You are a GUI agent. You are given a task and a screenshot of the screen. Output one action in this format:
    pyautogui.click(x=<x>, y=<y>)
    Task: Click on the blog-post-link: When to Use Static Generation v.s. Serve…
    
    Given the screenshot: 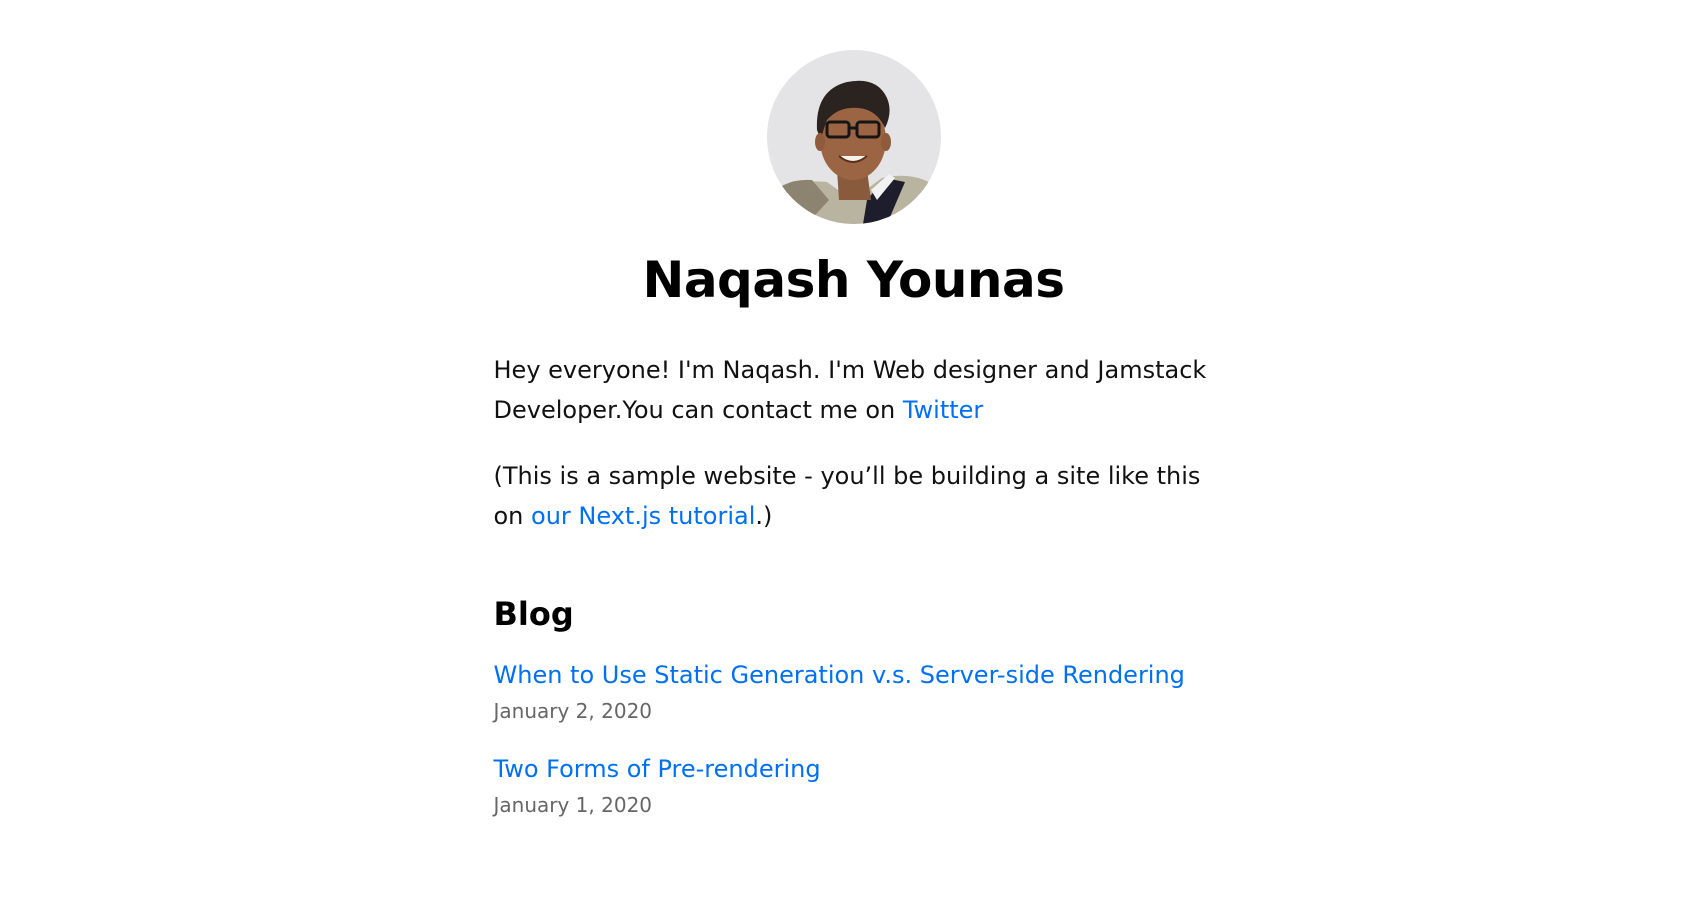 What is the action you would take?
    pyautogui.click(x=839, y=675)
    